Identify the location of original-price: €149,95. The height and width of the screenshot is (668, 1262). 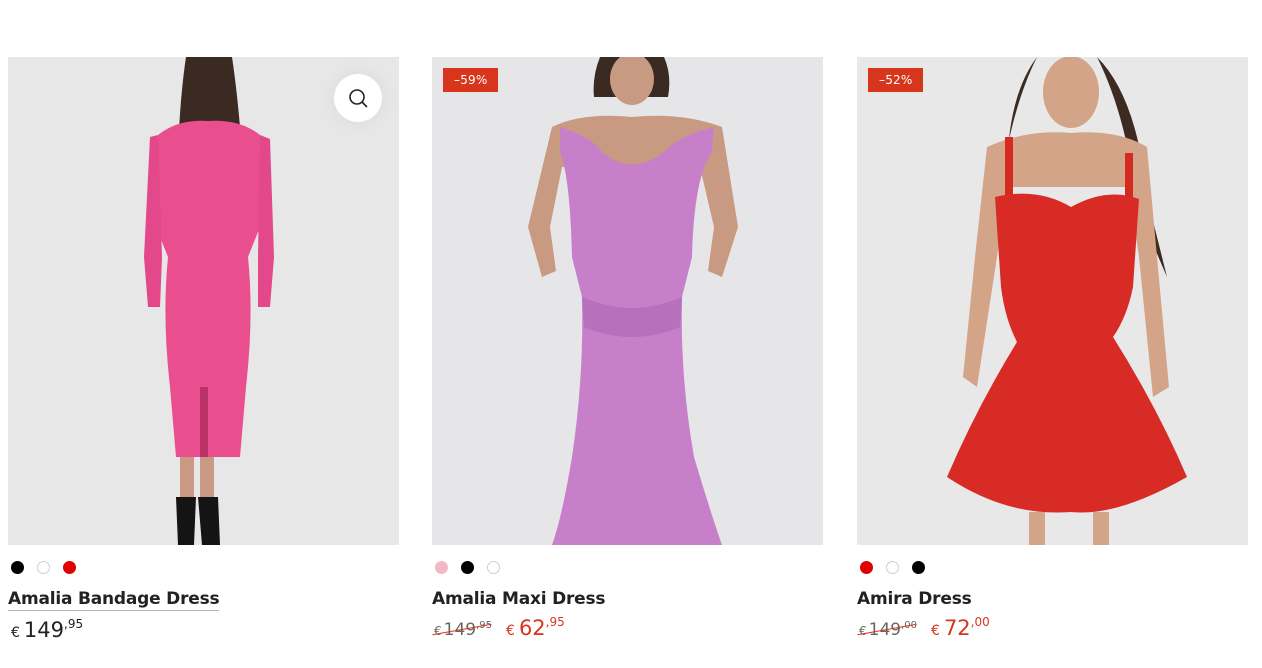
(462, 630).